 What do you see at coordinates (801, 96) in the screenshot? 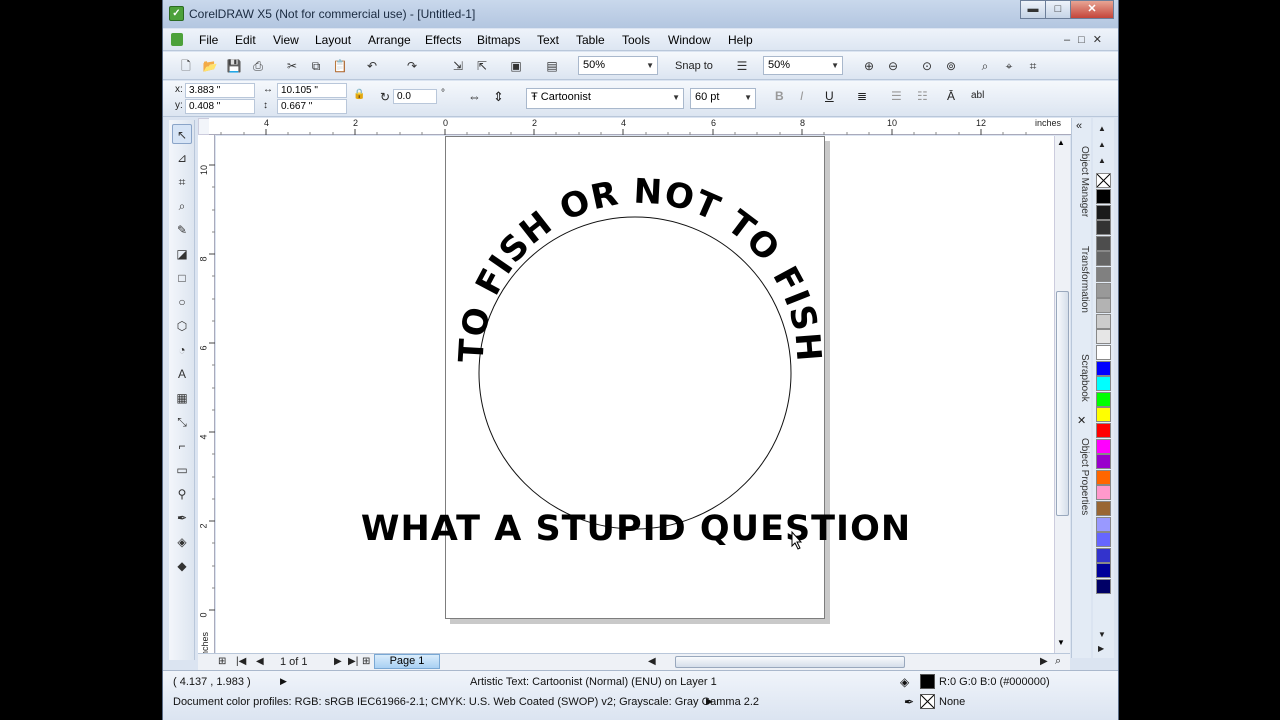
I see `italic-icon: I` at bounding box center [801, 96].